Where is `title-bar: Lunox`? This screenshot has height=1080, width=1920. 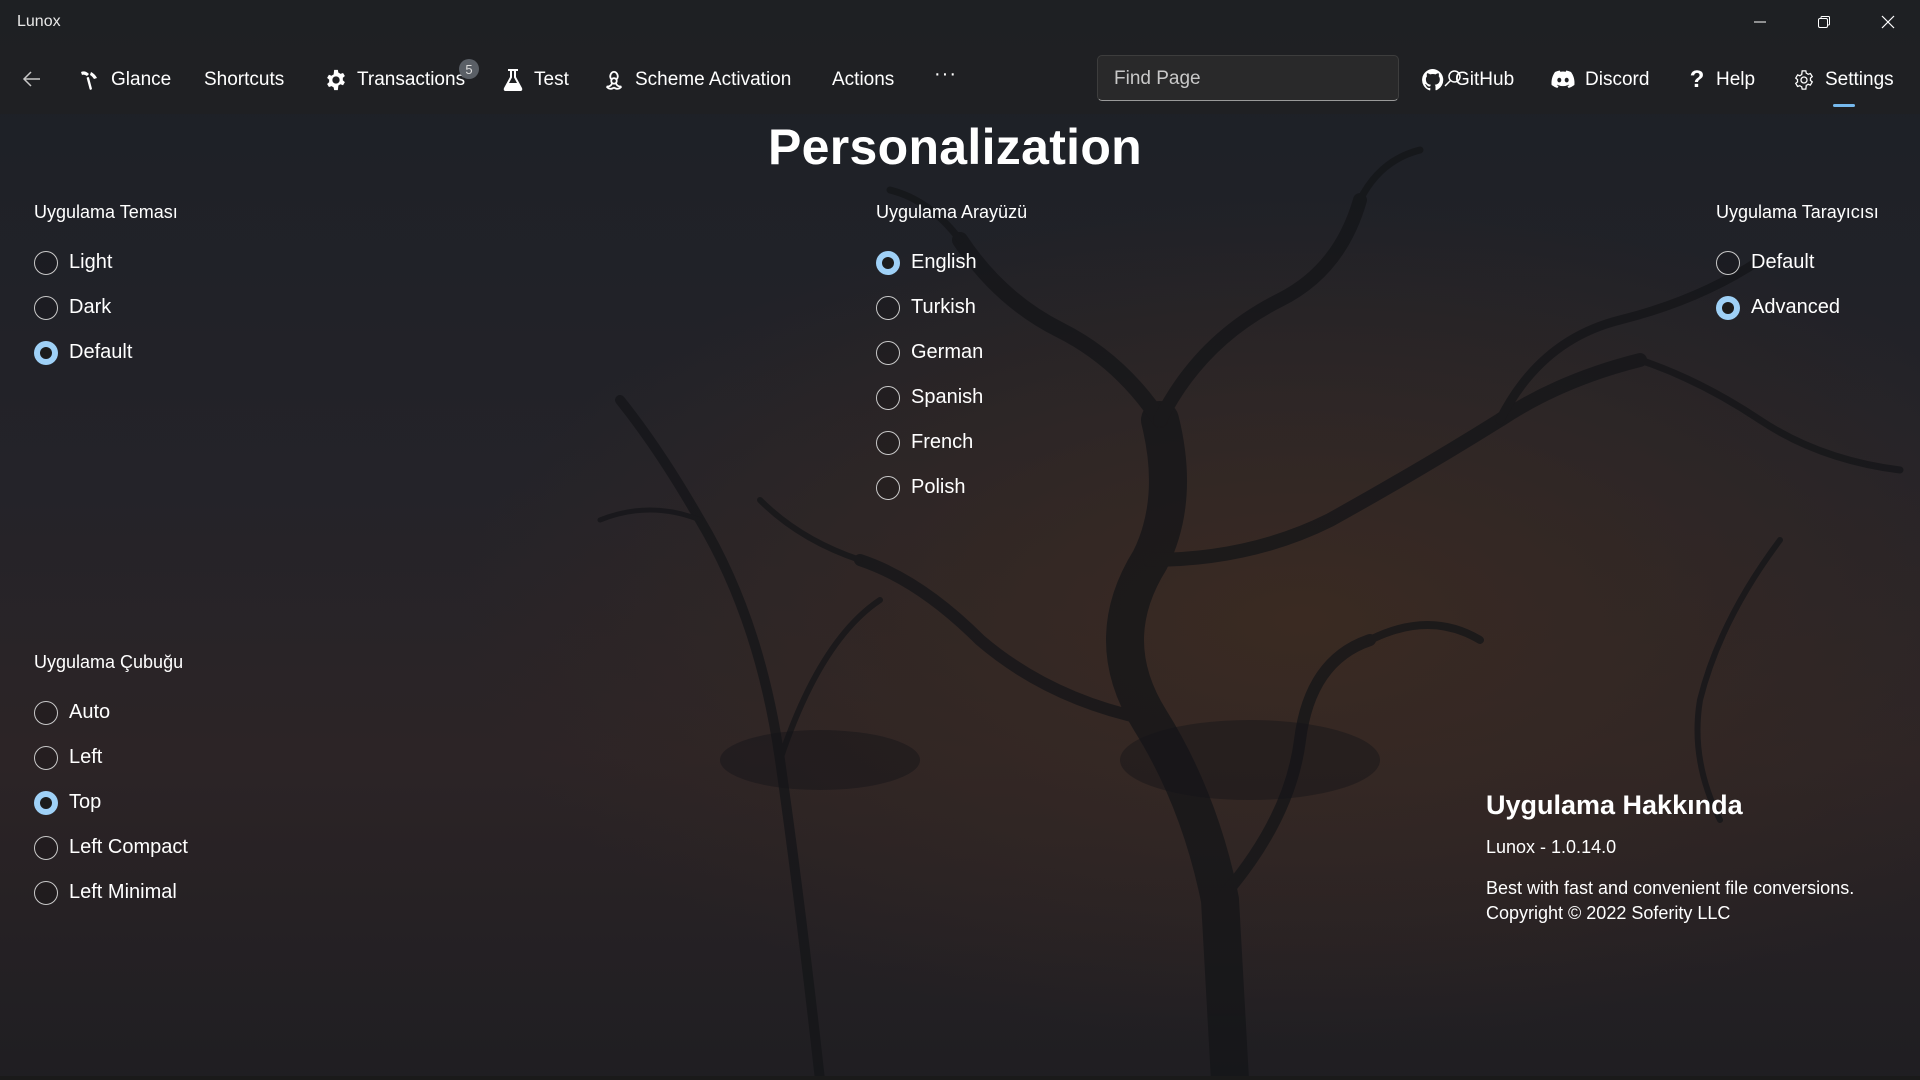
title-bar: Lunox is located at coordinates (960, 22).